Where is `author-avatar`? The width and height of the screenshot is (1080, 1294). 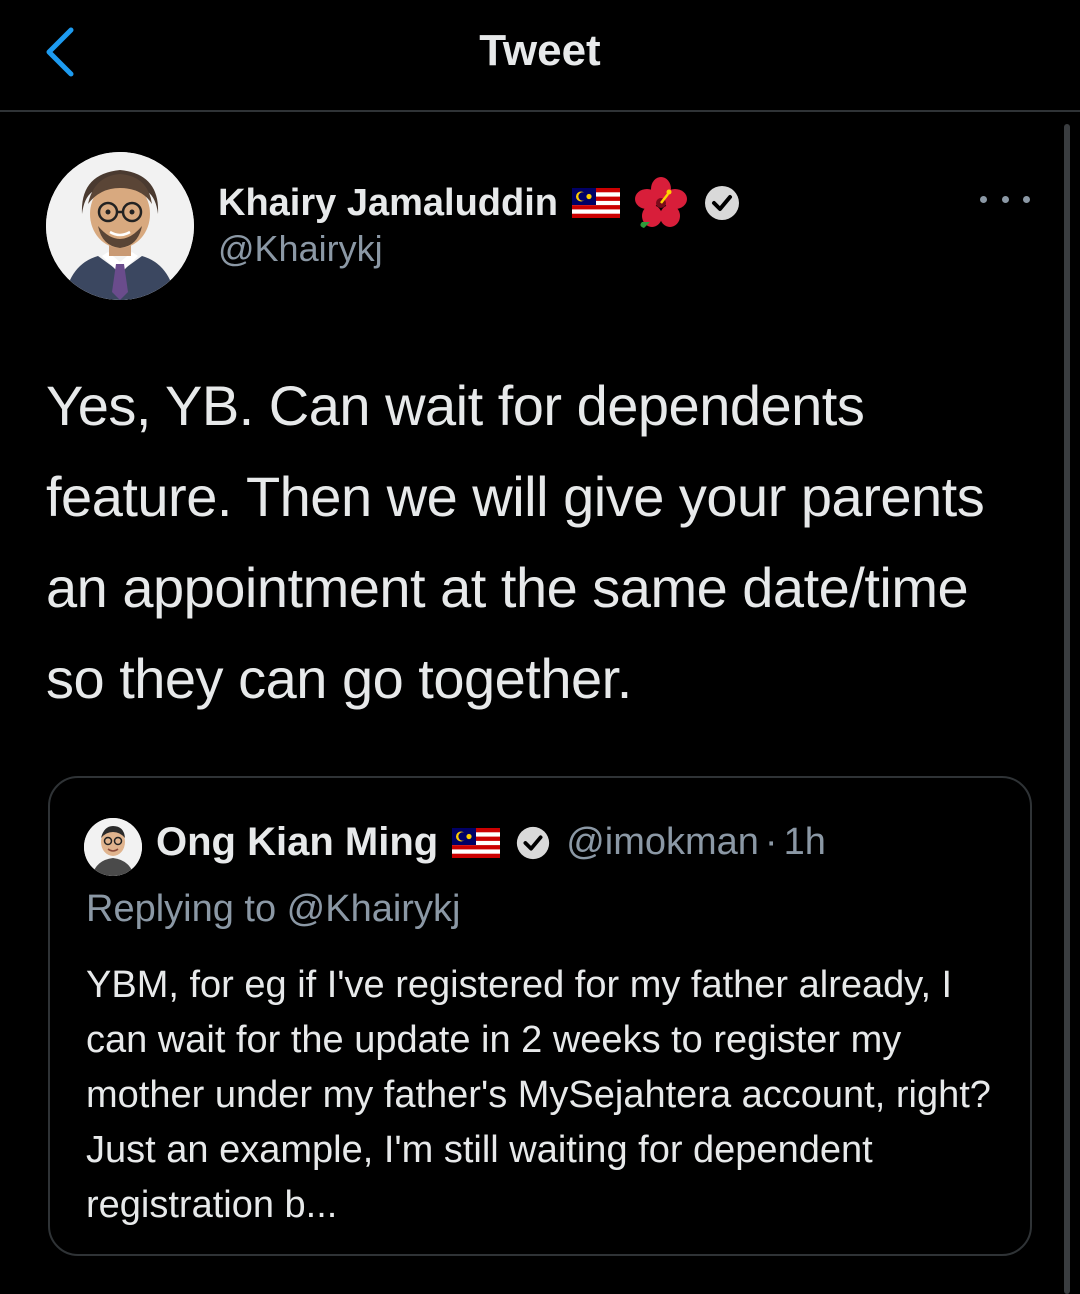 author-avatar is located at coordinates (120, 226).